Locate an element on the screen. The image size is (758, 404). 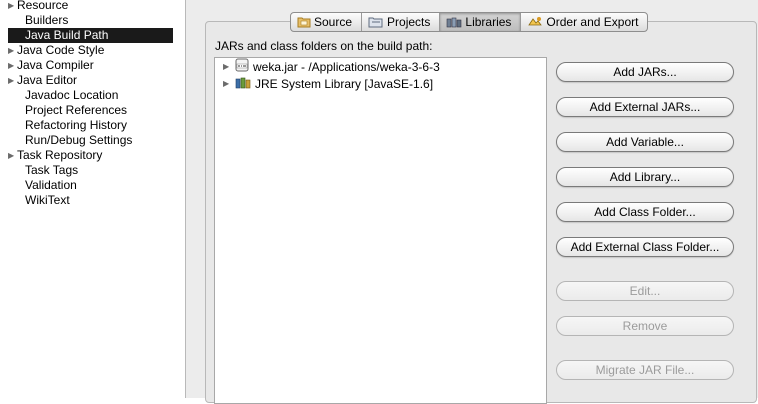
nav-item-refactoring-history: Refactoring History is located at coordinates (90, 125).